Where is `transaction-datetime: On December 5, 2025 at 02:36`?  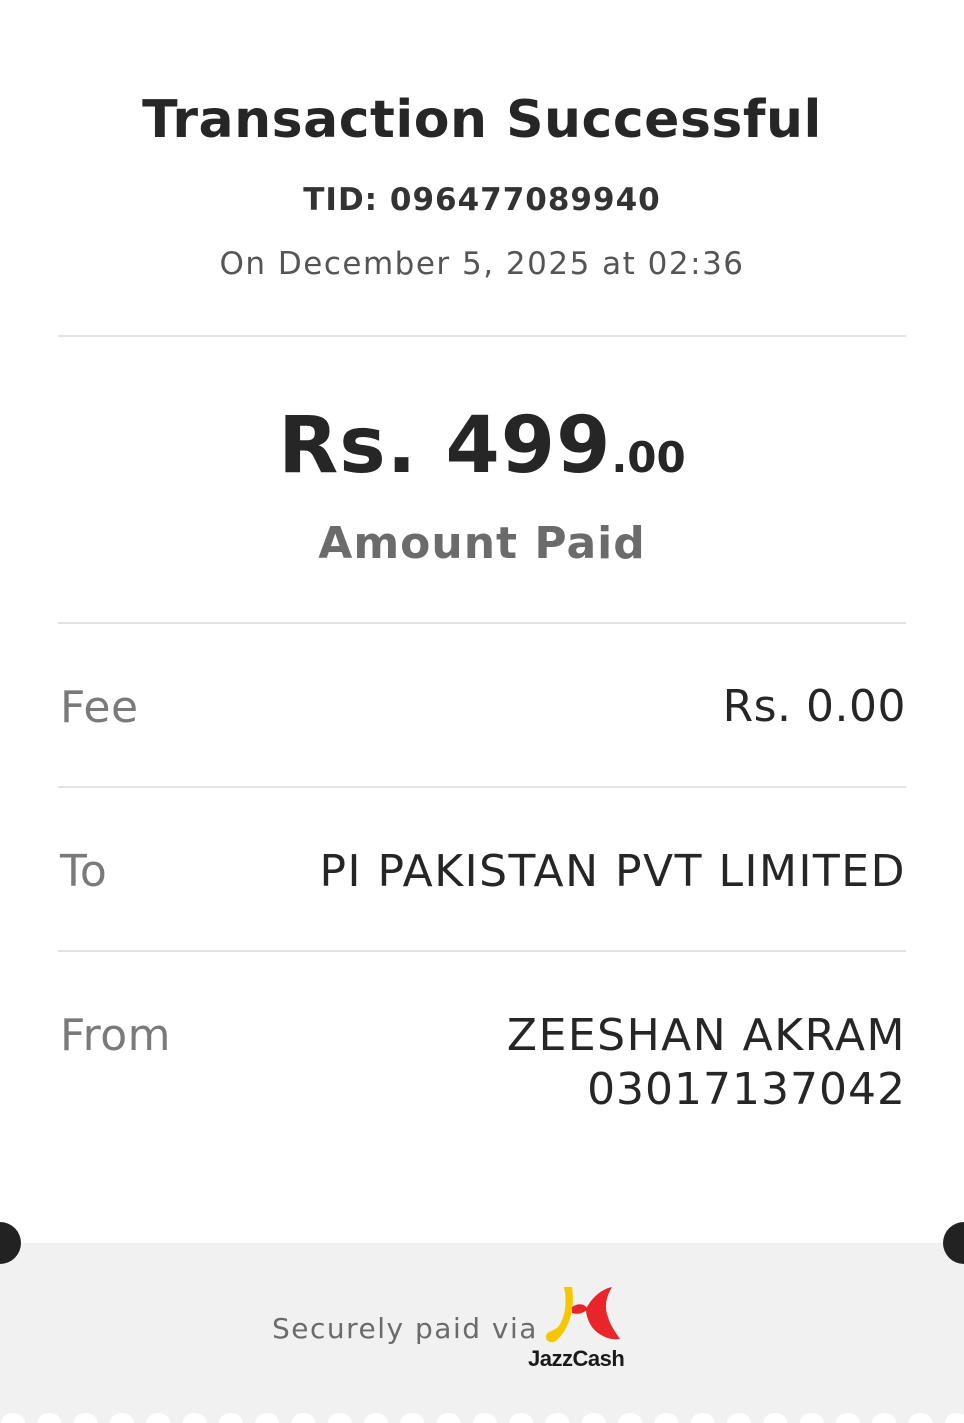
transaction-datetime: On December 5, 2025 at 02:36 is located at coordinates (482, 264).